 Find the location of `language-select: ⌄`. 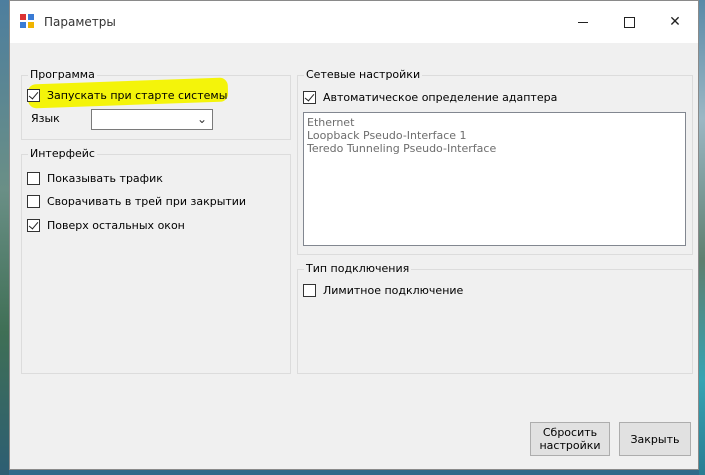

language-select: ⌄ is located at coordinates (152, 119).